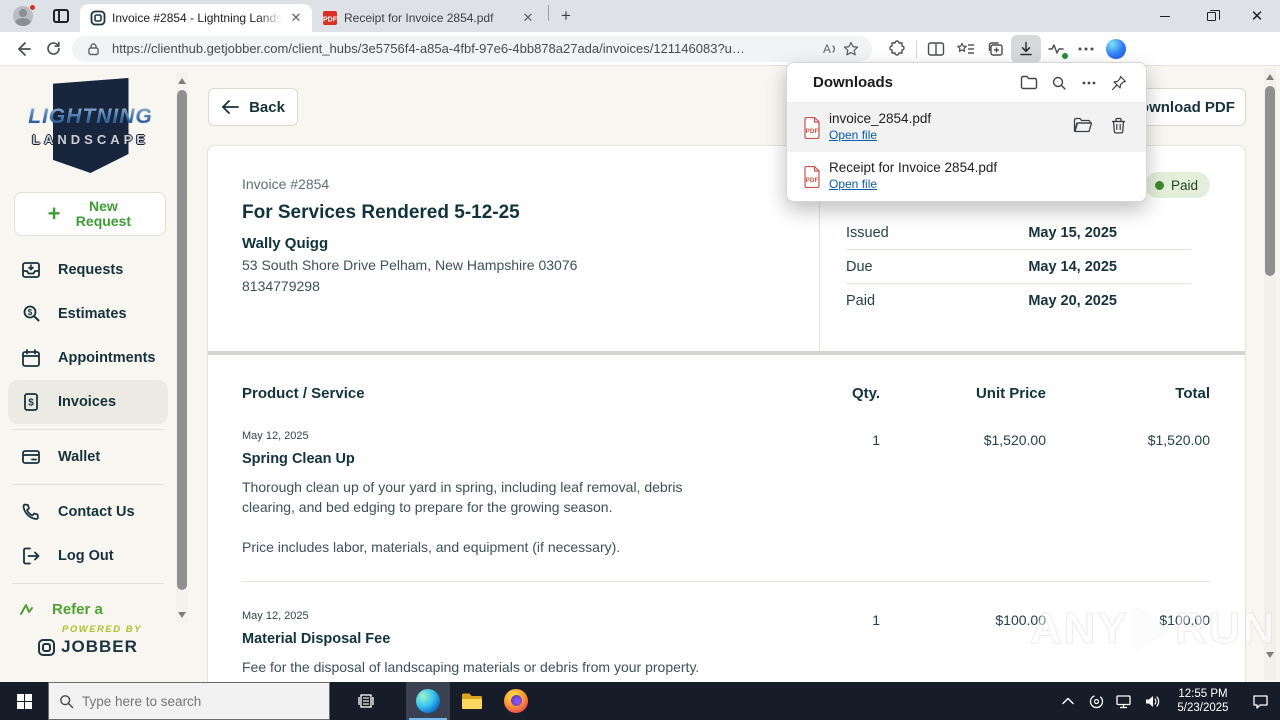  Describe the element at coordinates (88, 314) in the screenshot. I see `sidebar-item-estimates: $ Estimates` at that location.